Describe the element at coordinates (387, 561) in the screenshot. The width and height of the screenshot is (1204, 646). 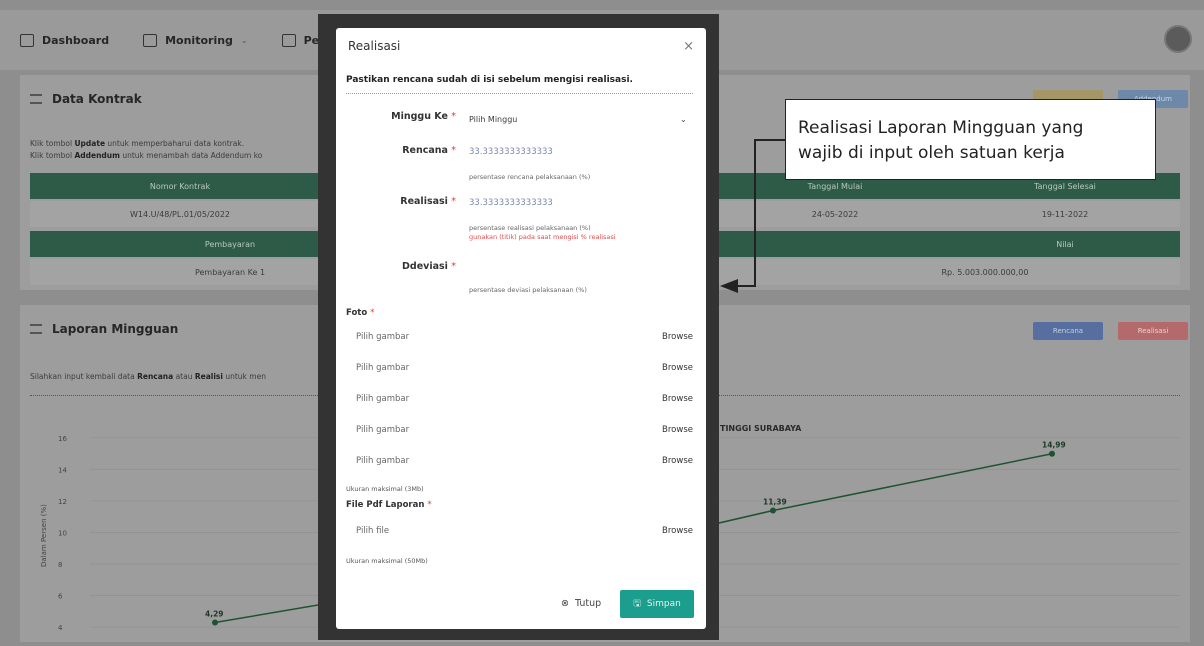
I see `pdf-size-note: Ukuran maksimal (50Mb)` at that location.